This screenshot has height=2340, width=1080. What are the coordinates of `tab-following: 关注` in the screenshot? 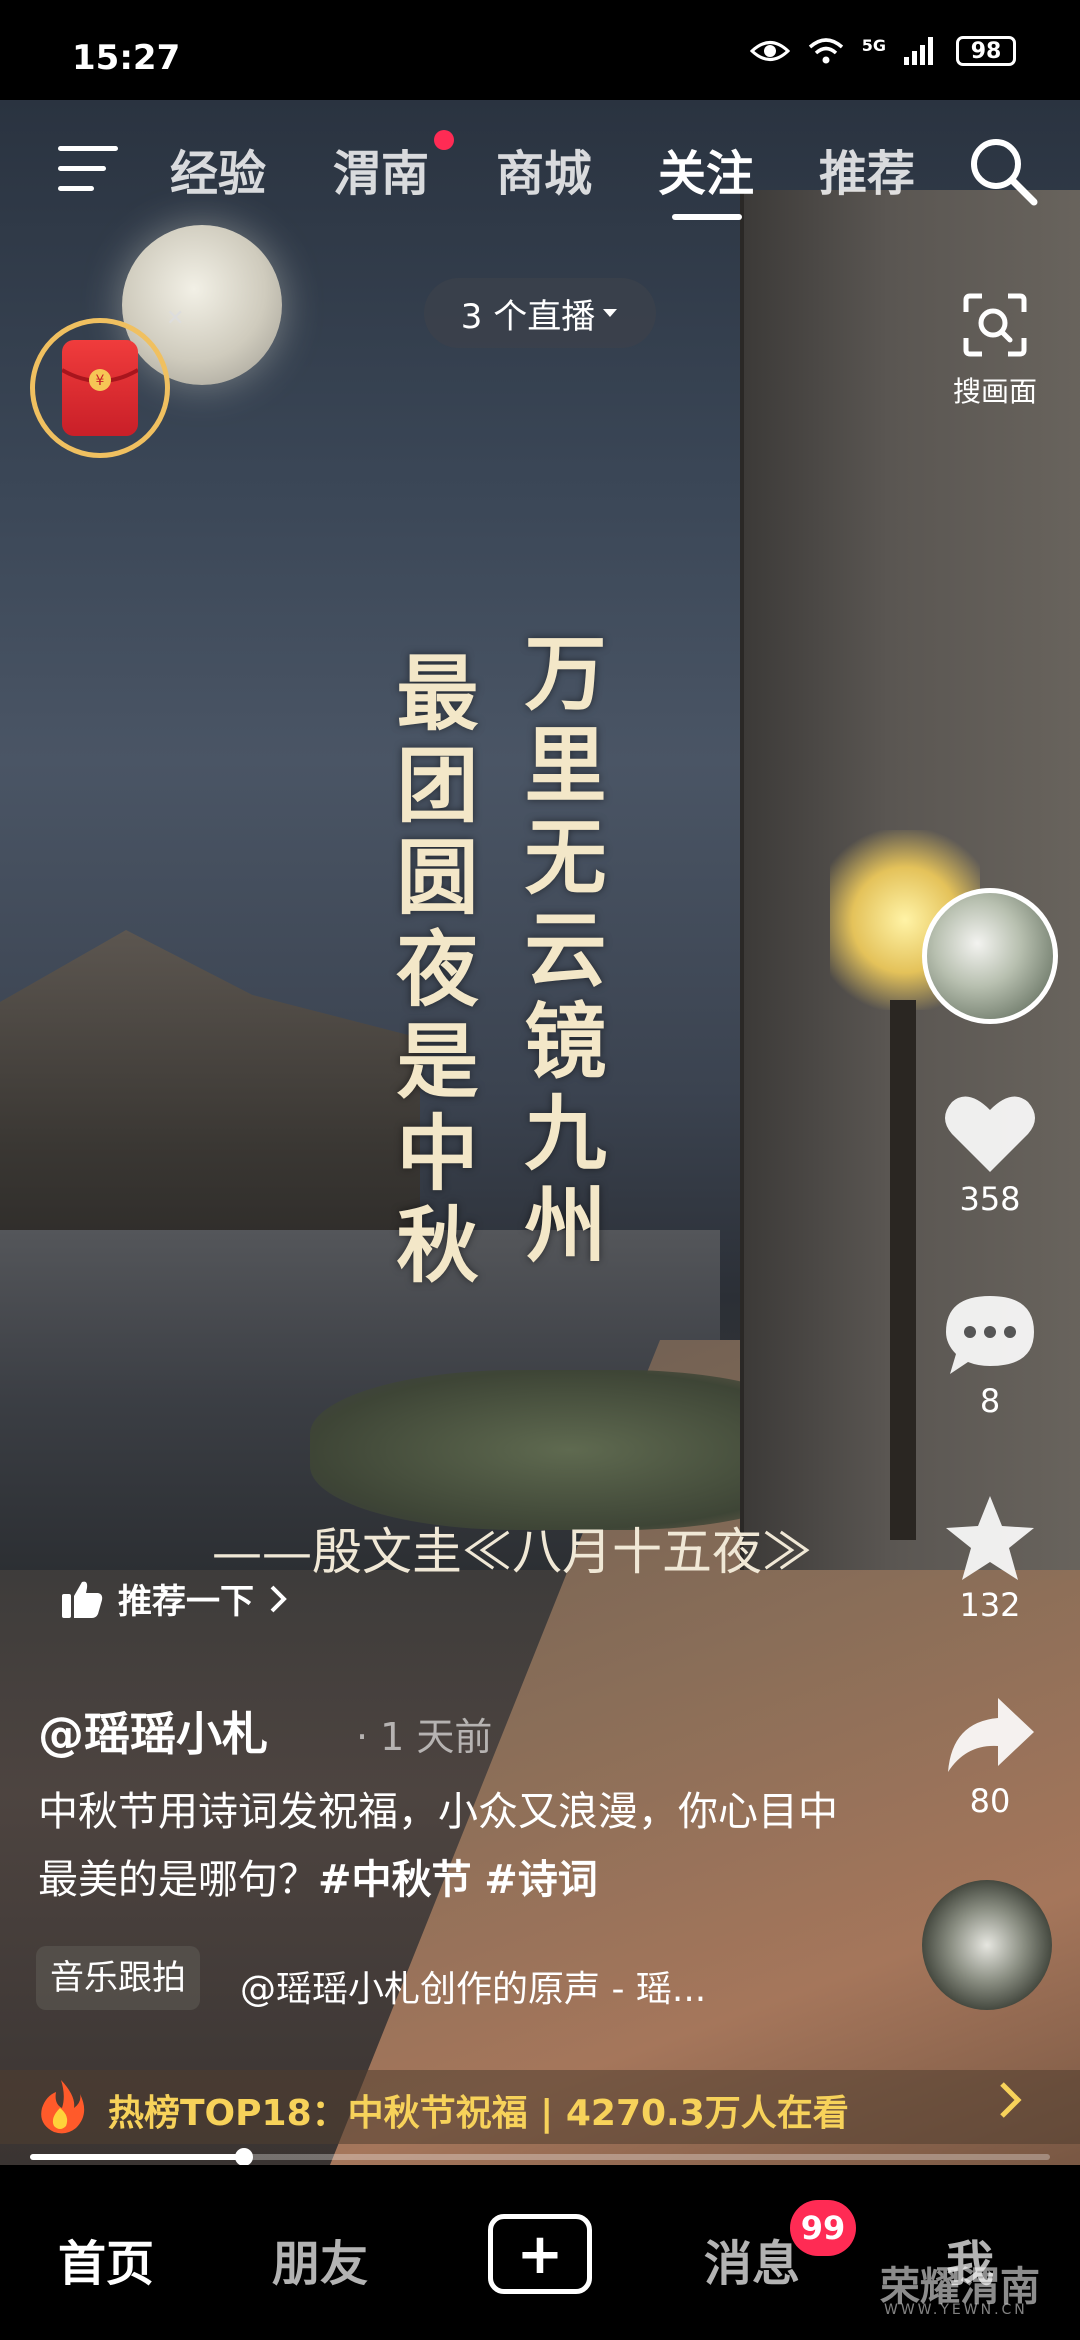 It's located at (706, 169).